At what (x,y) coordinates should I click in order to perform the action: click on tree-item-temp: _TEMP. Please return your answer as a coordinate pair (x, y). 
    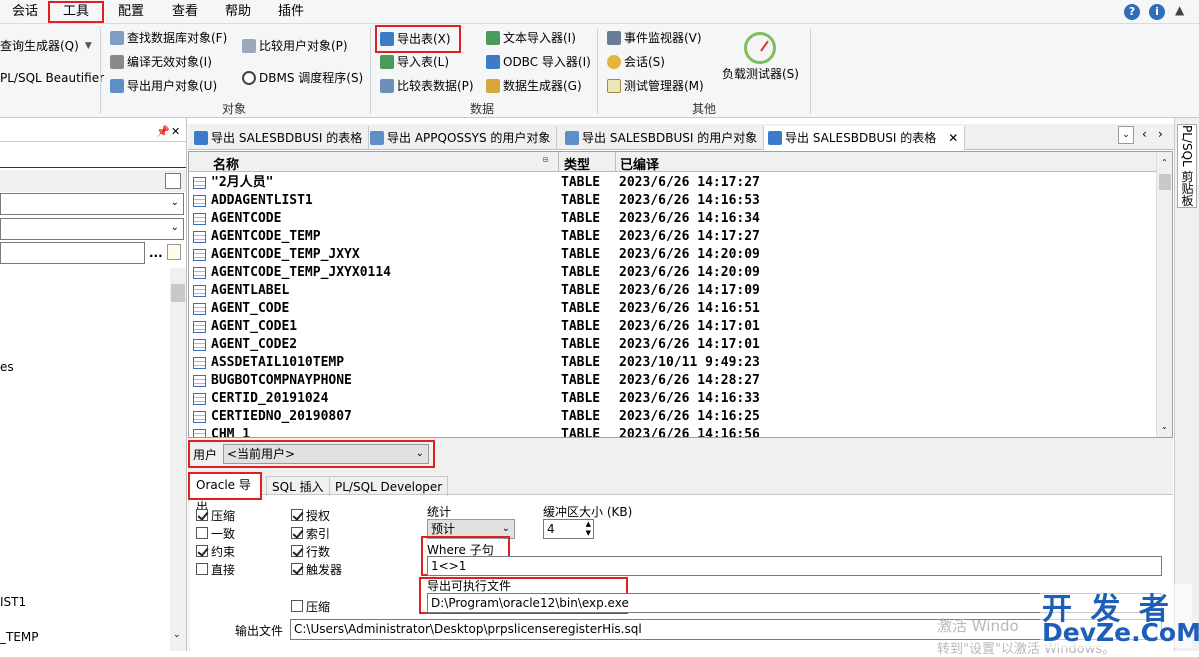
    Looking at the image, I should click on (19, 637).